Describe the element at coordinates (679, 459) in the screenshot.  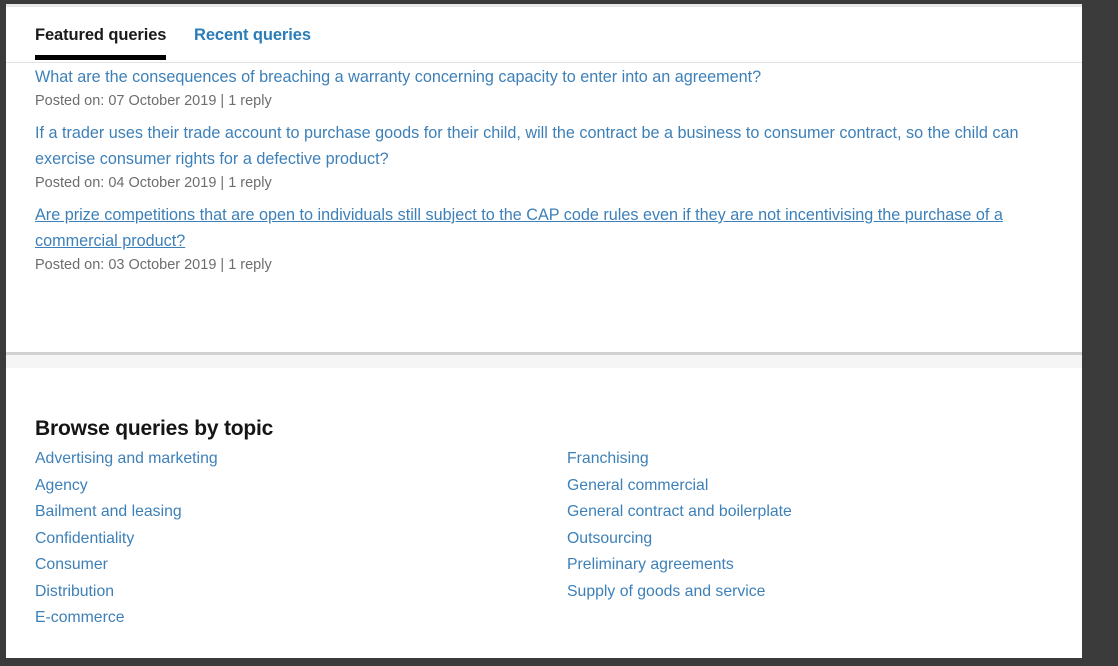
I see `topic-link-franchising: Franchising` at that location.